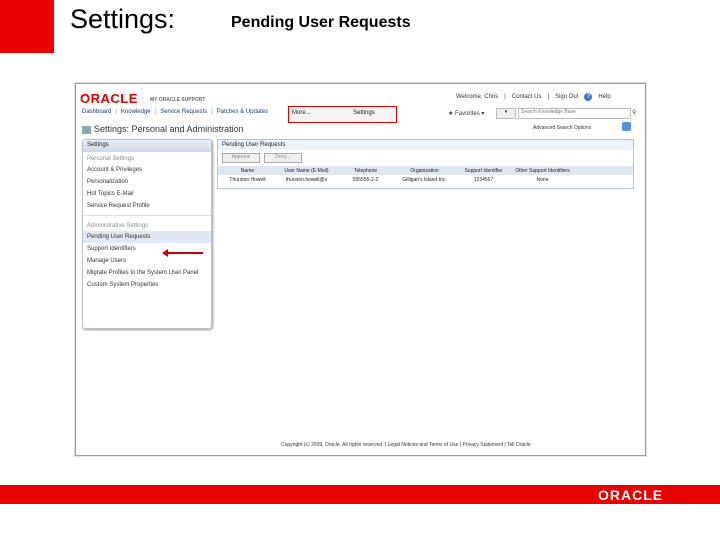 The width and height of the screenshot is (720, 540). What do you see at coordinates (321, 22) in the screenshot?
I see `slide-subtitle: Pending User Requests` at bounding box center [321, 22].